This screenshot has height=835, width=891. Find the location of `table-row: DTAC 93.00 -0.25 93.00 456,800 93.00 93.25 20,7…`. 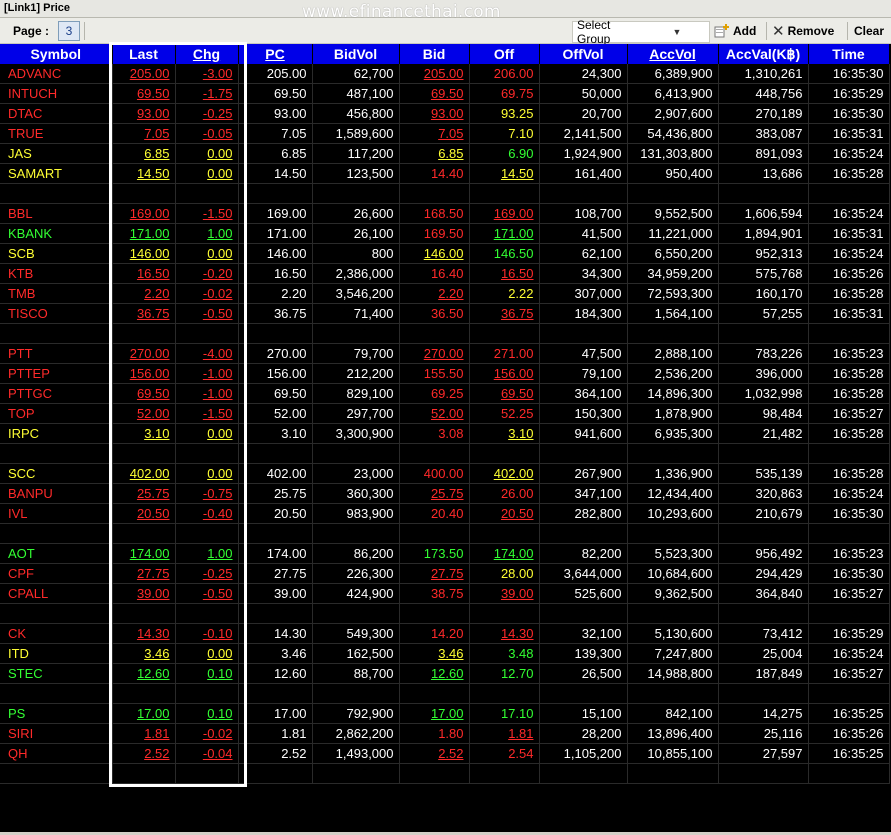

table-row: DTAC 93.00 -0.25 93.00 456,800 93.00 93.25 20,7… is located at coordinates (445, 113).